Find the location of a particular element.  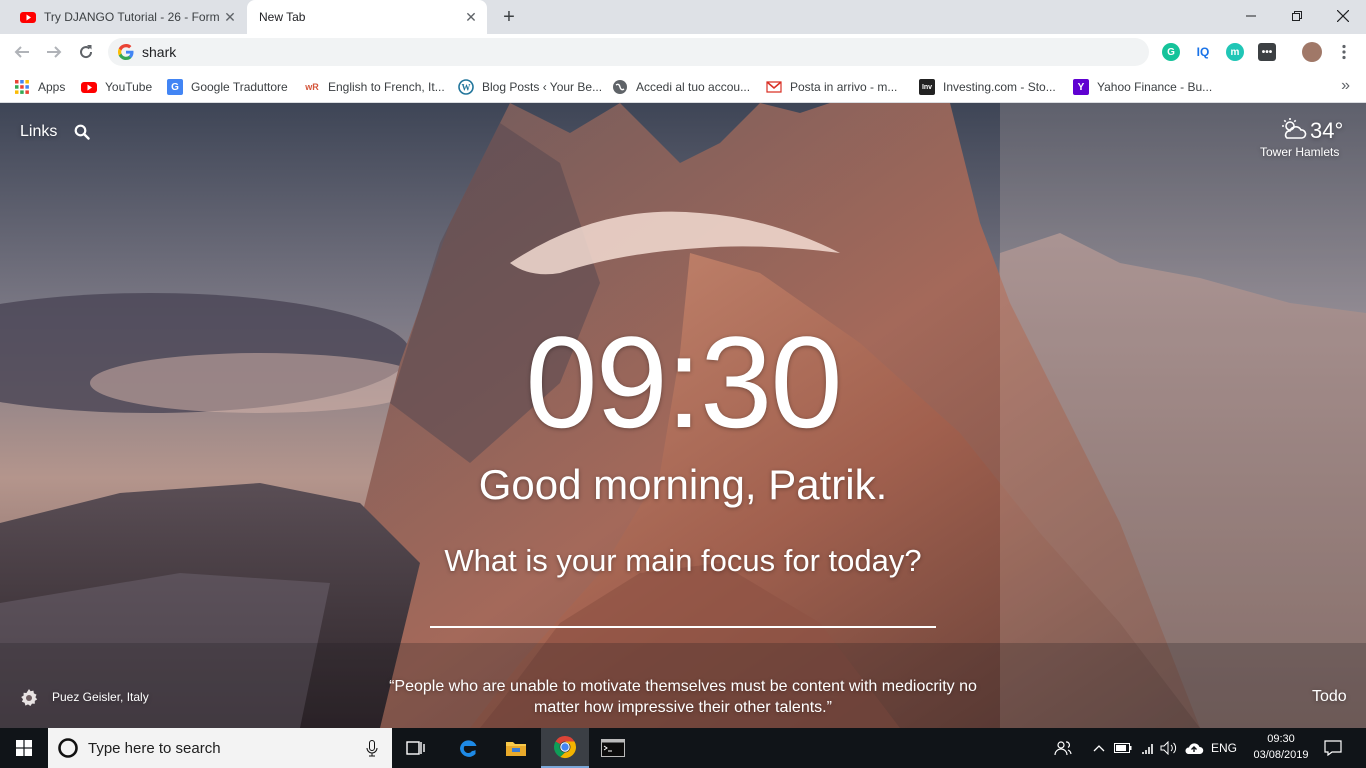

restore-icon is located at coordinates (1297, 16).